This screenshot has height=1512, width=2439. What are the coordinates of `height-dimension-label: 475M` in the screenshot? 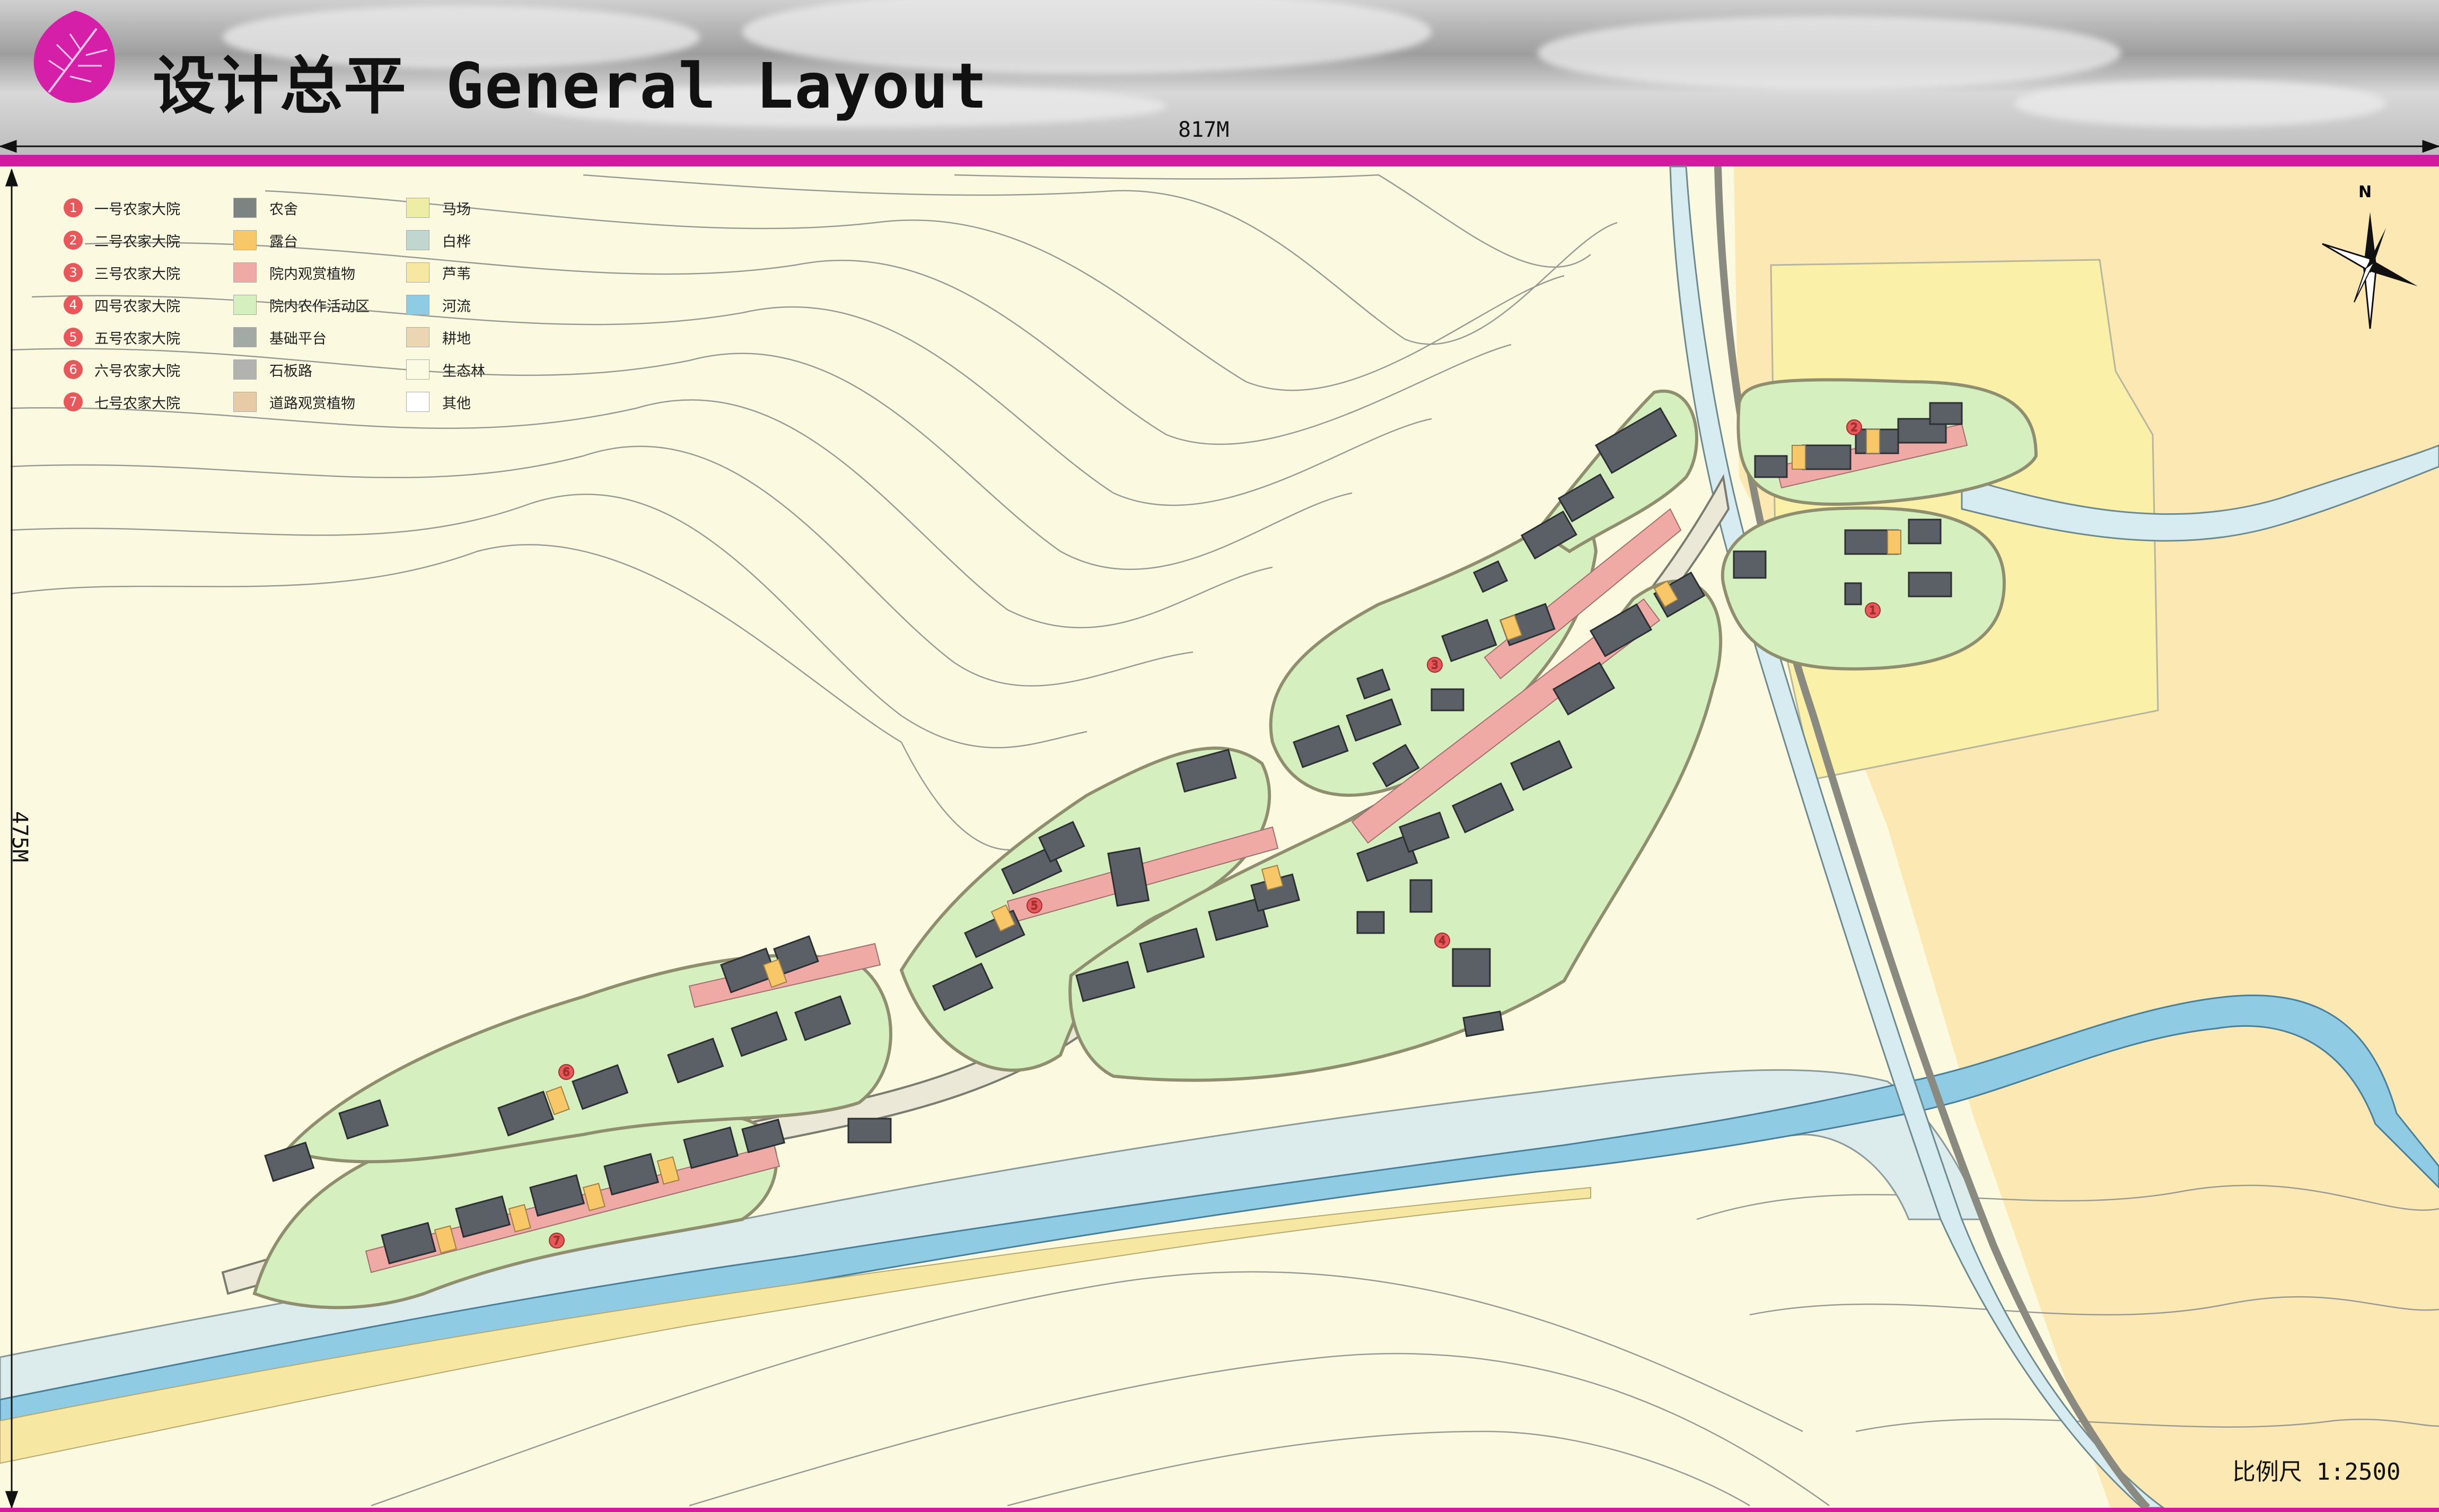 It's located at (20, 837).